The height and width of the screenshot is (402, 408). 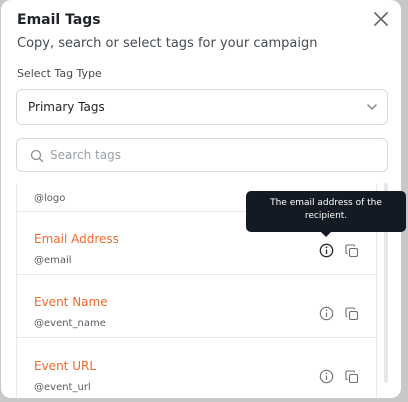 I want to click on tag-row: Event Name @event_name, so click(x=196, y=306).